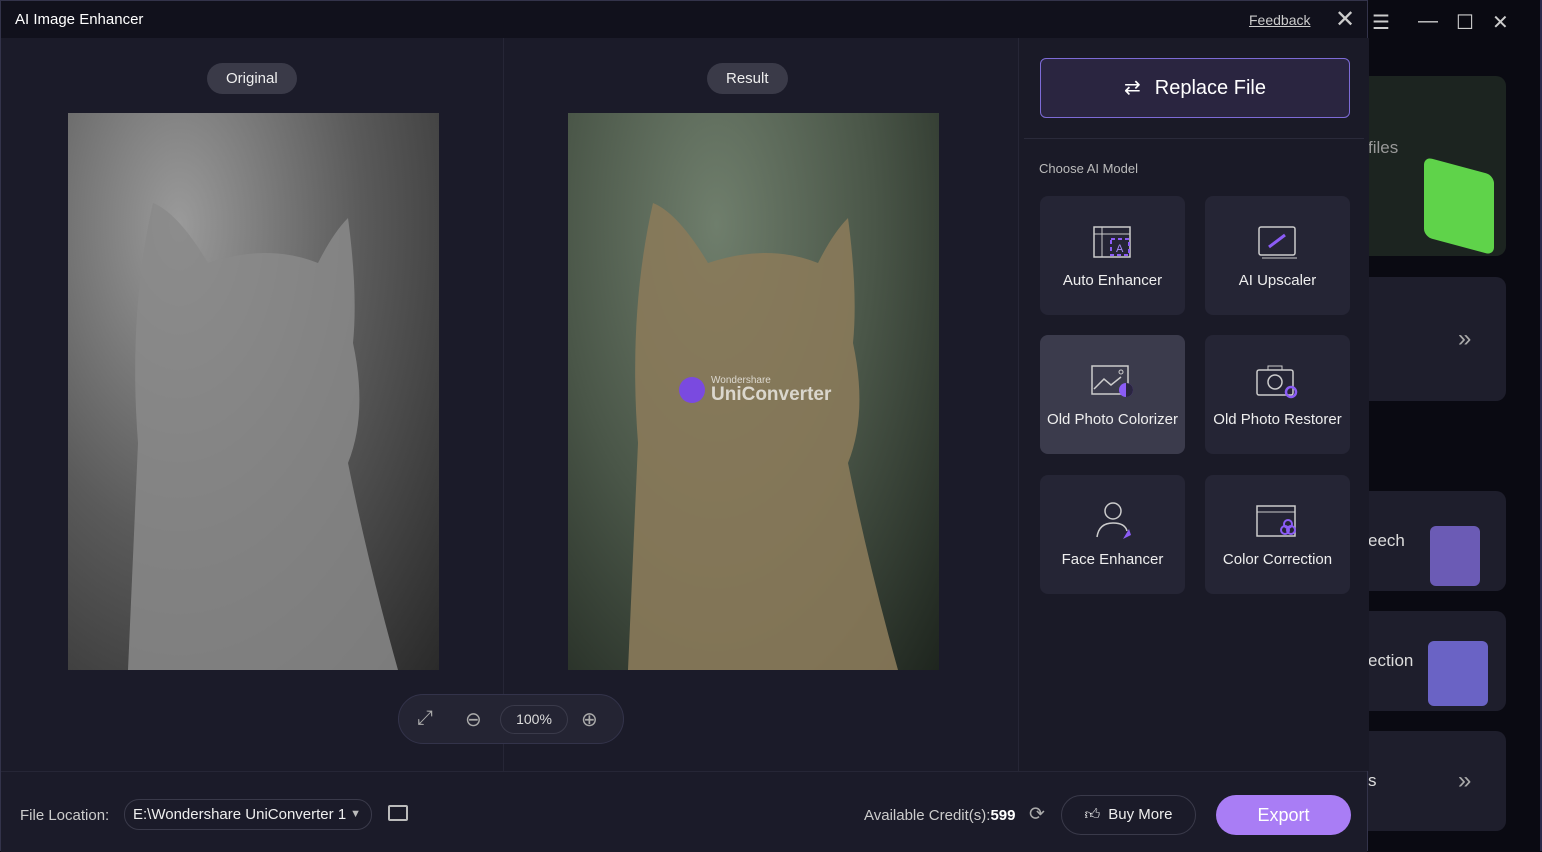 This screenshot has width=1542, height=852. Describe the element at coordinates (1455, 425) in the screenshot. I see `background-app-window: ☰ — ☐ ✕ files » eech ection s»` at that location.